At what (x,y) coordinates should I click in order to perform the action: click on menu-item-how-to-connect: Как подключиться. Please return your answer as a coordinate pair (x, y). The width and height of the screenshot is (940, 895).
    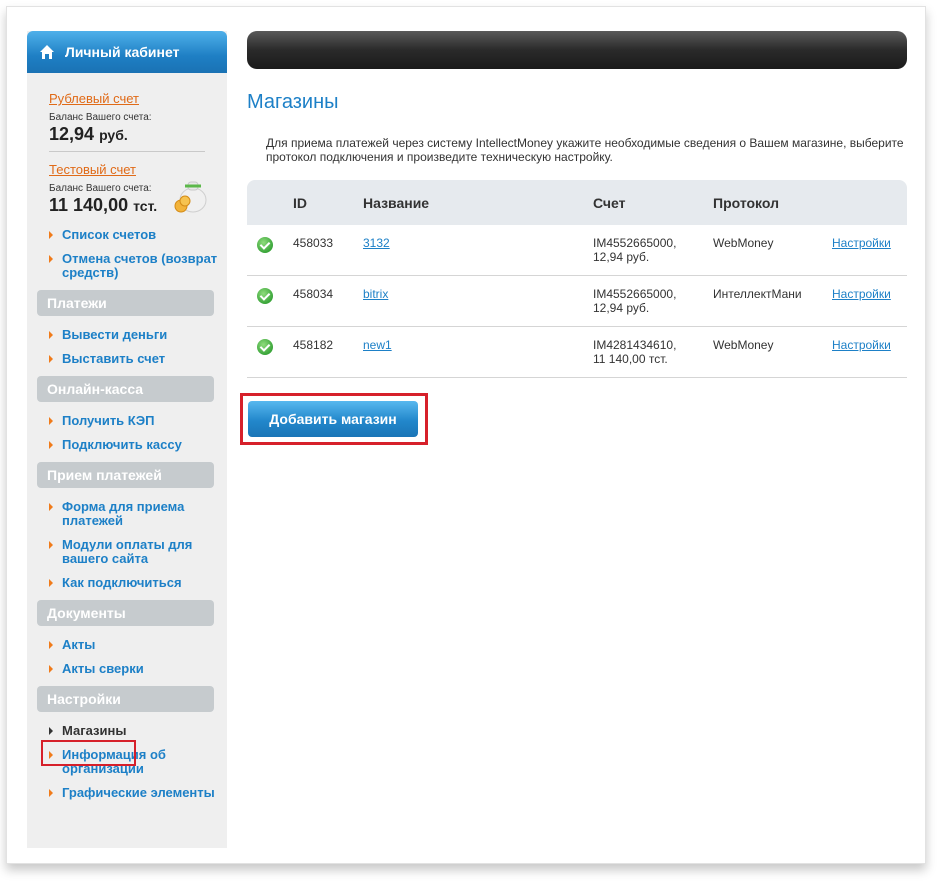
    Looking at the image, I should click on (138, 583).